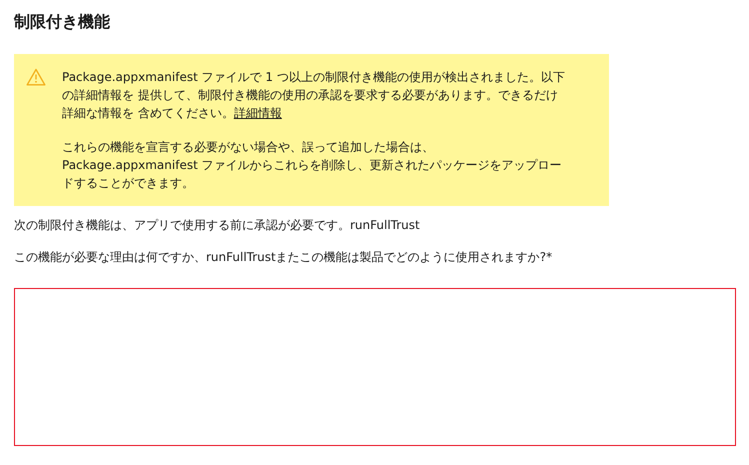 The height and width of the screenshot is (465, 749). What do you see at coordinates (258, 113) in the screenshot?
I see `details-link: 詳細情報` at bounding box center [258, 113].